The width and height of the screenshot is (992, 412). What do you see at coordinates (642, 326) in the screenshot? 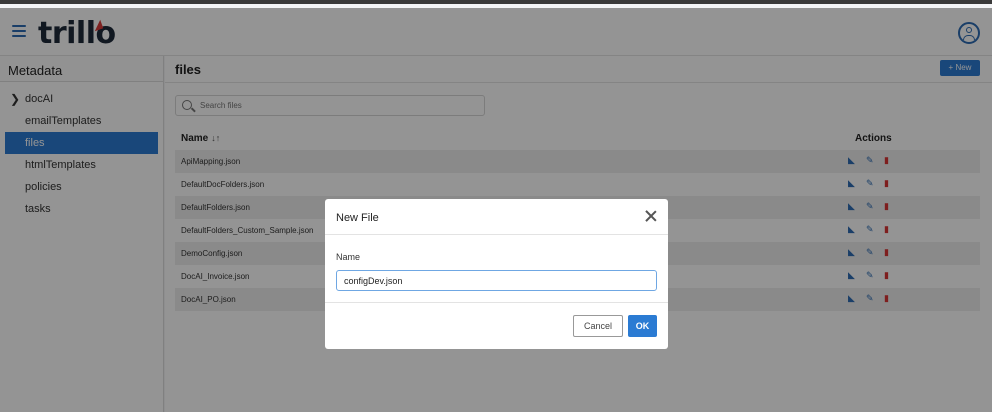
I see `ok-button: OK` at bounding box center [642, 326].